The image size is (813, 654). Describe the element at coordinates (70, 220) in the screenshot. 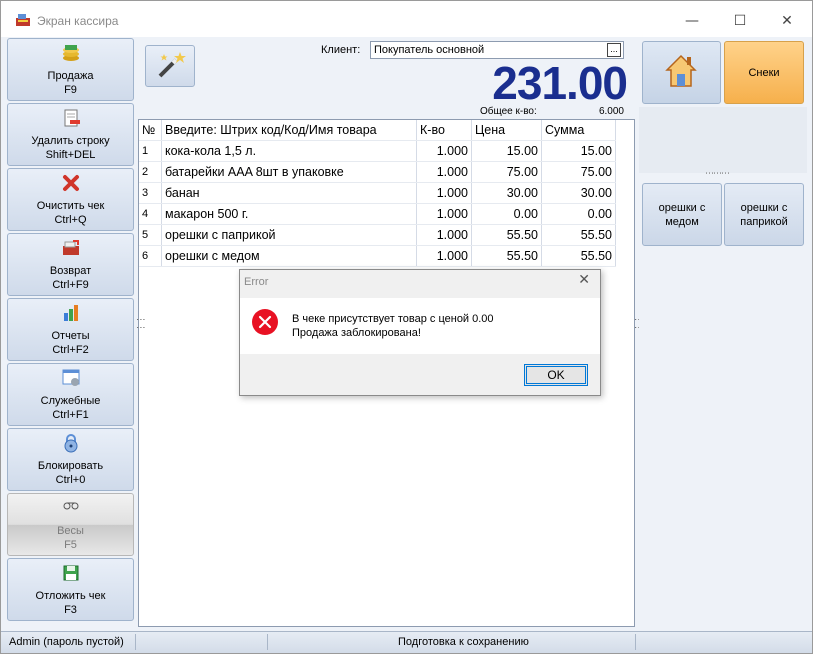

I see `clear-receipt-shortcut: Ctrl+Q` at that location.